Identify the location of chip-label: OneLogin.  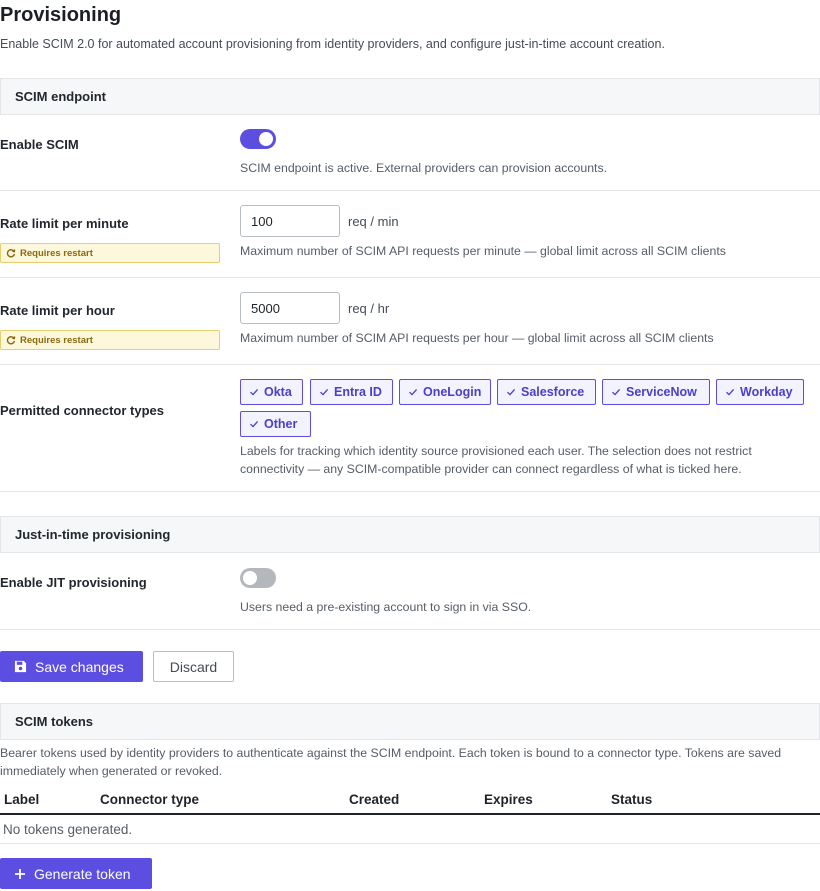
(452, 392).